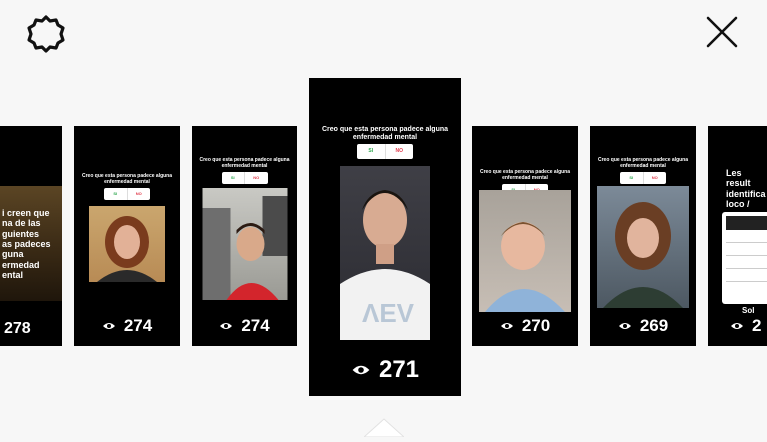  Describe the element at coordinates (746, 223) in the screenshot. I see `results-header` at that location.